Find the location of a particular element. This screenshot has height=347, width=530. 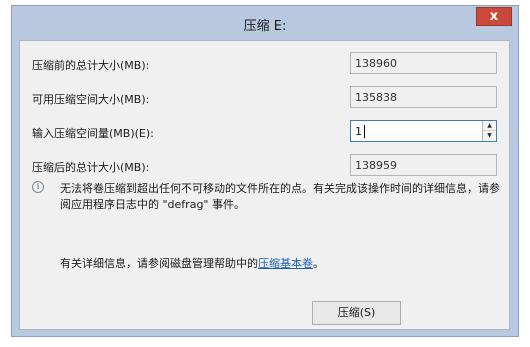

shrink-button: 压缩(S) is located at coordinates (356, 313).